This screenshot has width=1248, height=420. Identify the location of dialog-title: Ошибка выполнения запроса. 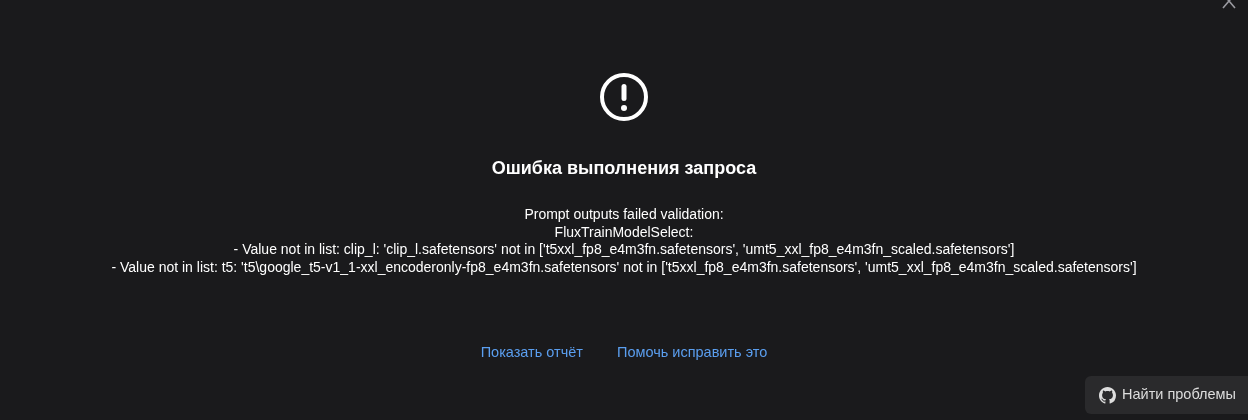
(624, 168).